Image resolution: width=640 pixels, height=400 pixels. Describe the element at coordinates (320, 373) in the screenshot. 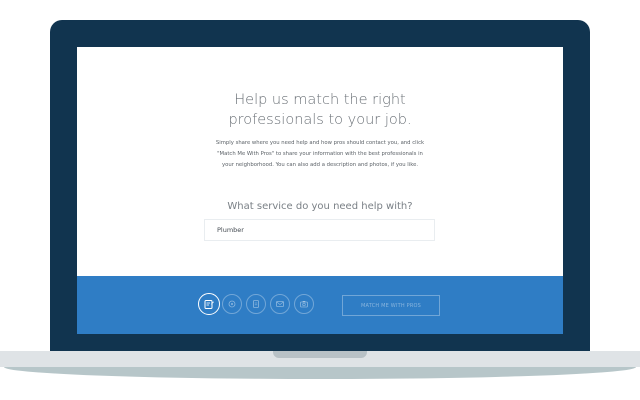

I see `laptop-base-shadow` at that location.